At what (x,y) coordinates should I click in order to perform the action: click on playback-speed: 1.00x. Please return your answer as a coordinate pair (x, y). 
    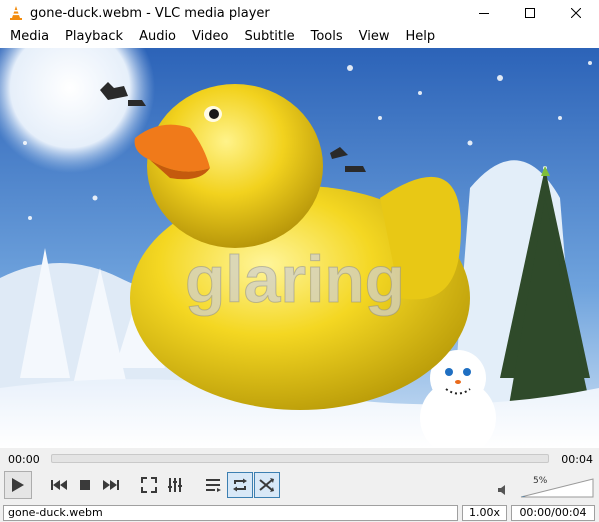
    Looking at the image, I should click on (484, 513).